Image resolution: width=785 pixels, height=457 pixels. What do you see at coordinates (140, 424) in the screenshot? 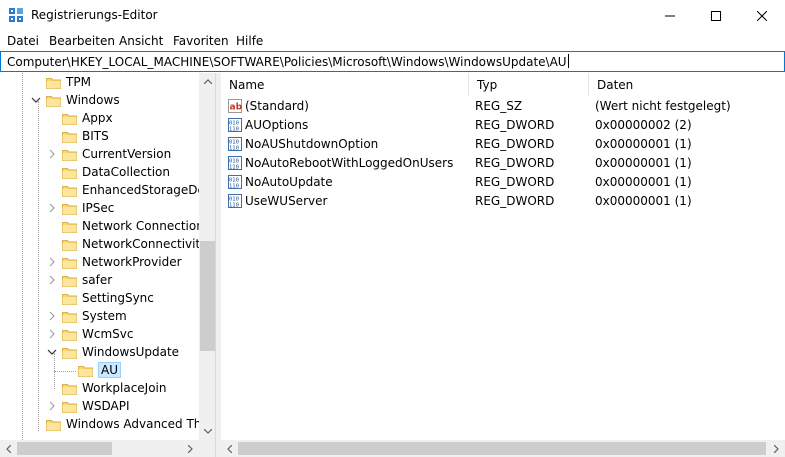
I see `tree-item-label: Windows Advanced Thre` at bounding box center [140, 424].